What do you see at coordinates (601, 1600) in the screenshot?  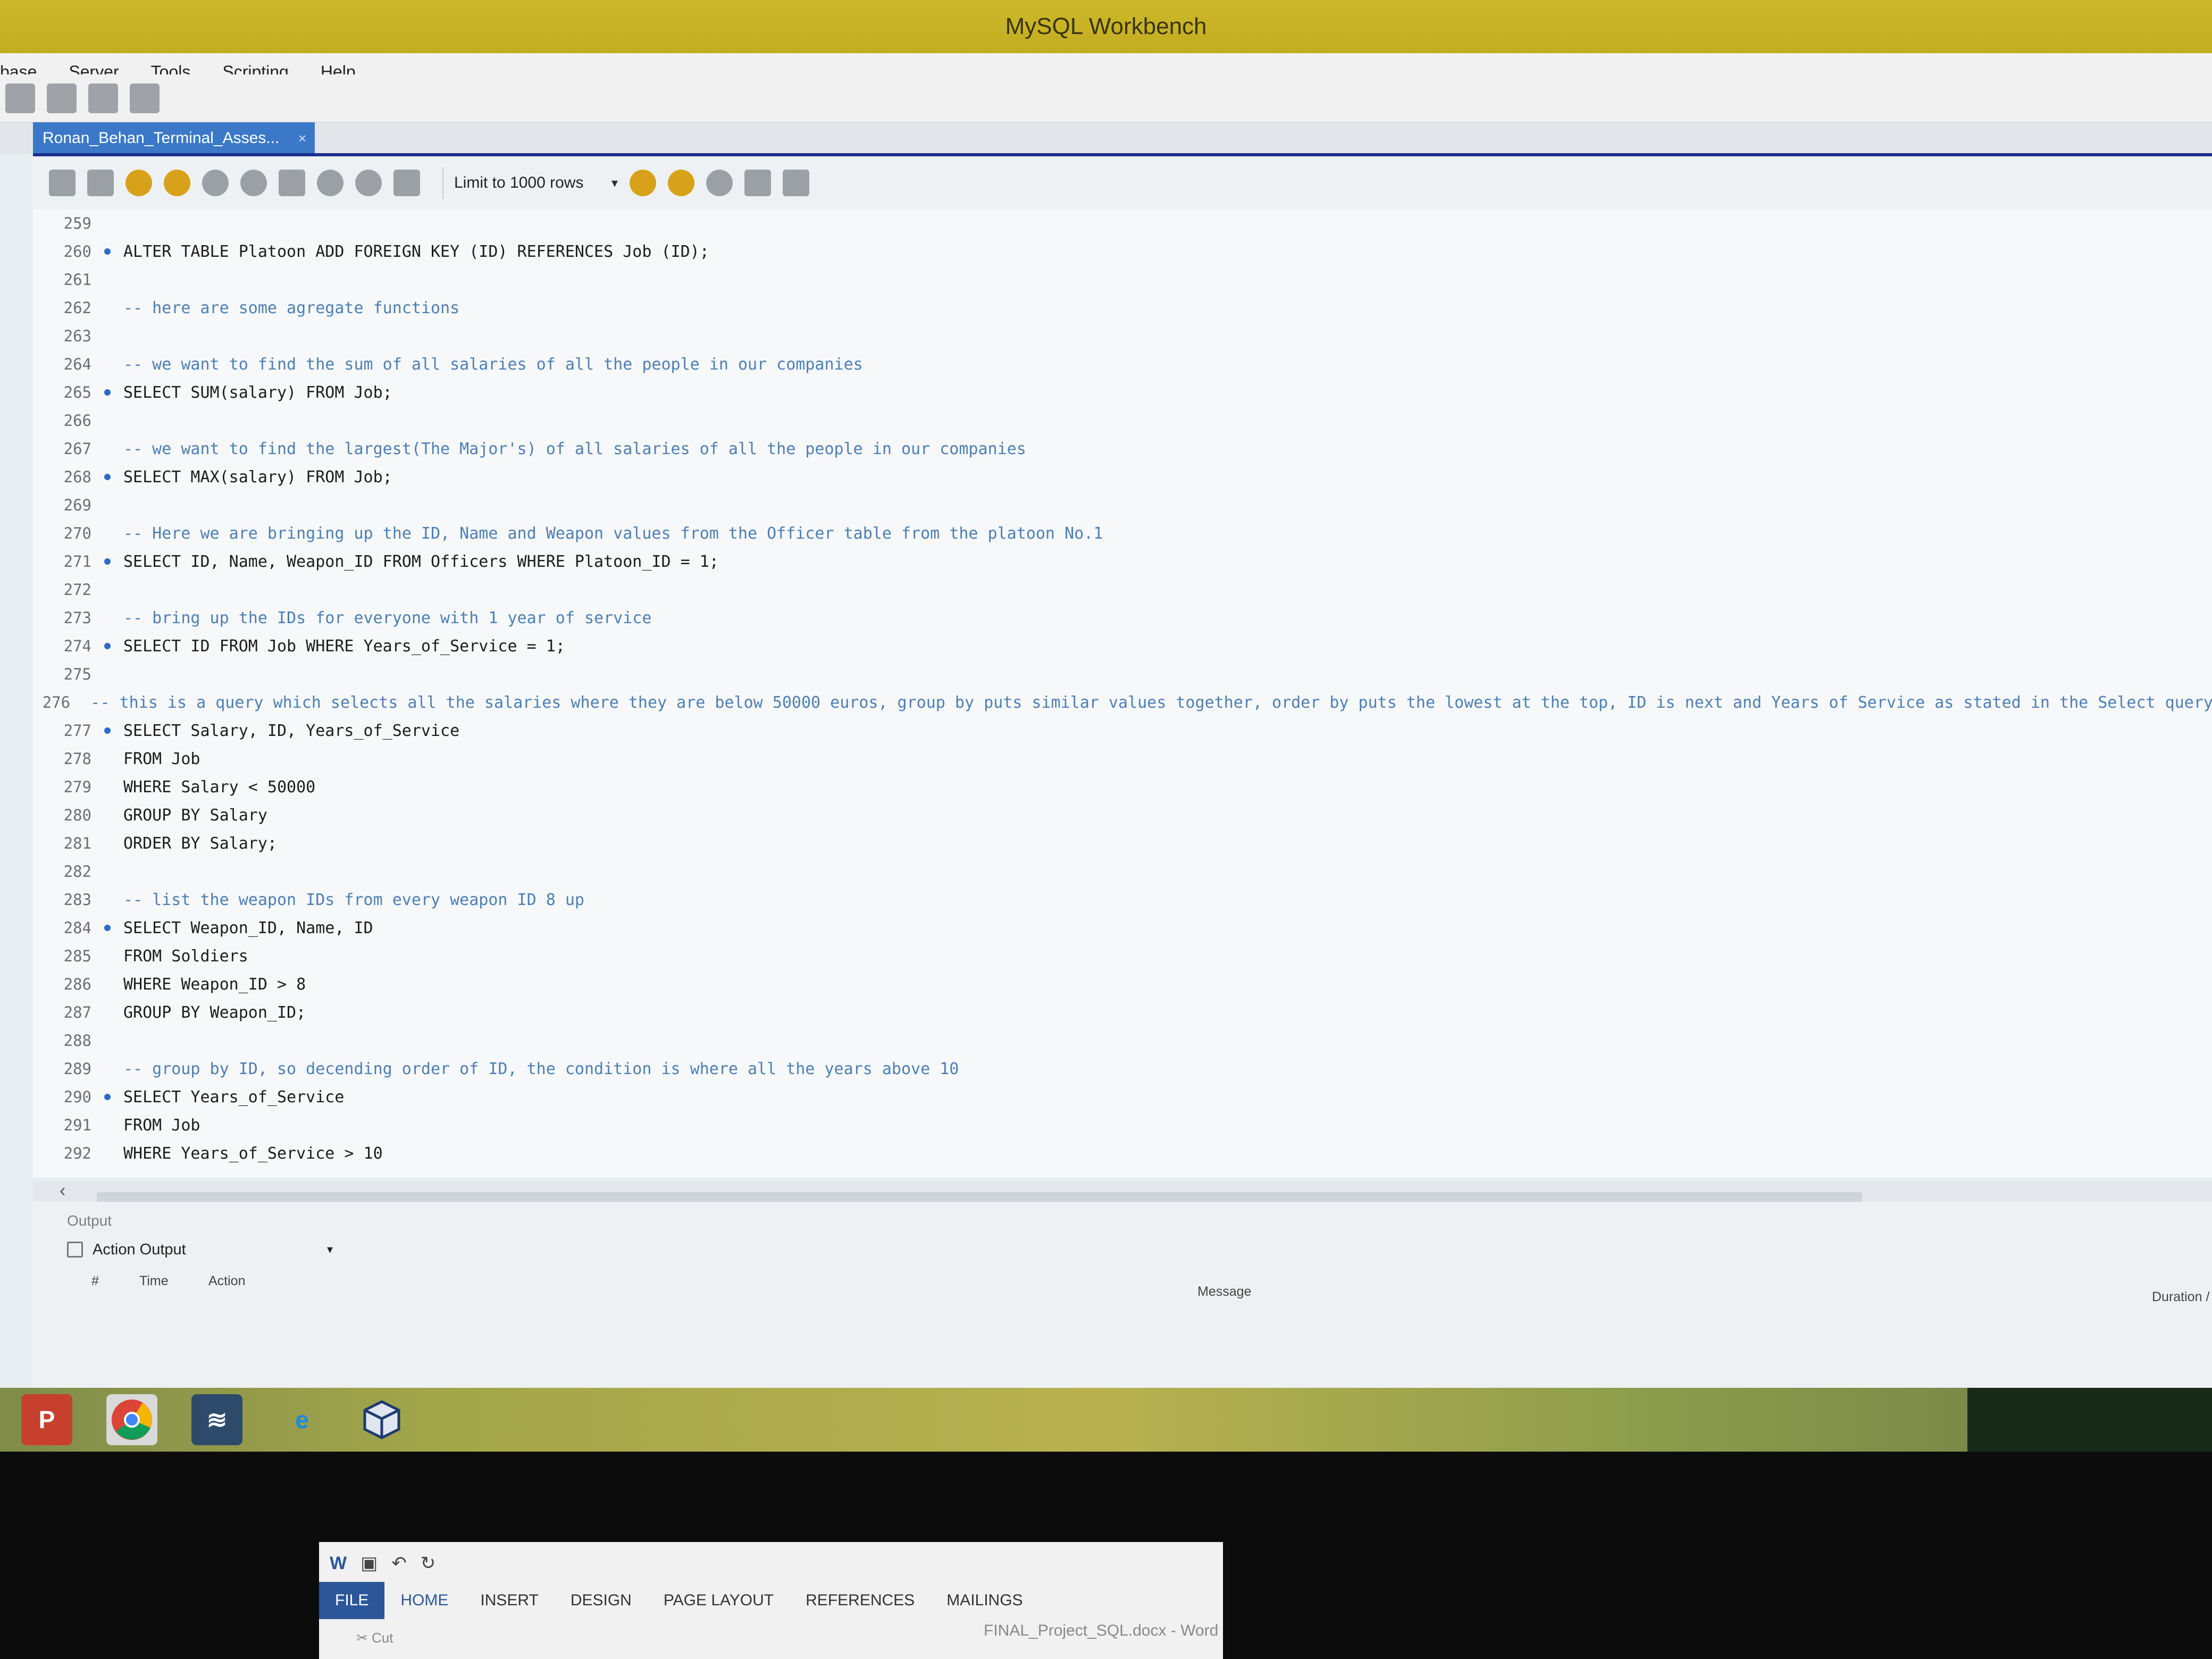 I see `word-tab-design: DESIGN` at bounding box center [601, 1600].